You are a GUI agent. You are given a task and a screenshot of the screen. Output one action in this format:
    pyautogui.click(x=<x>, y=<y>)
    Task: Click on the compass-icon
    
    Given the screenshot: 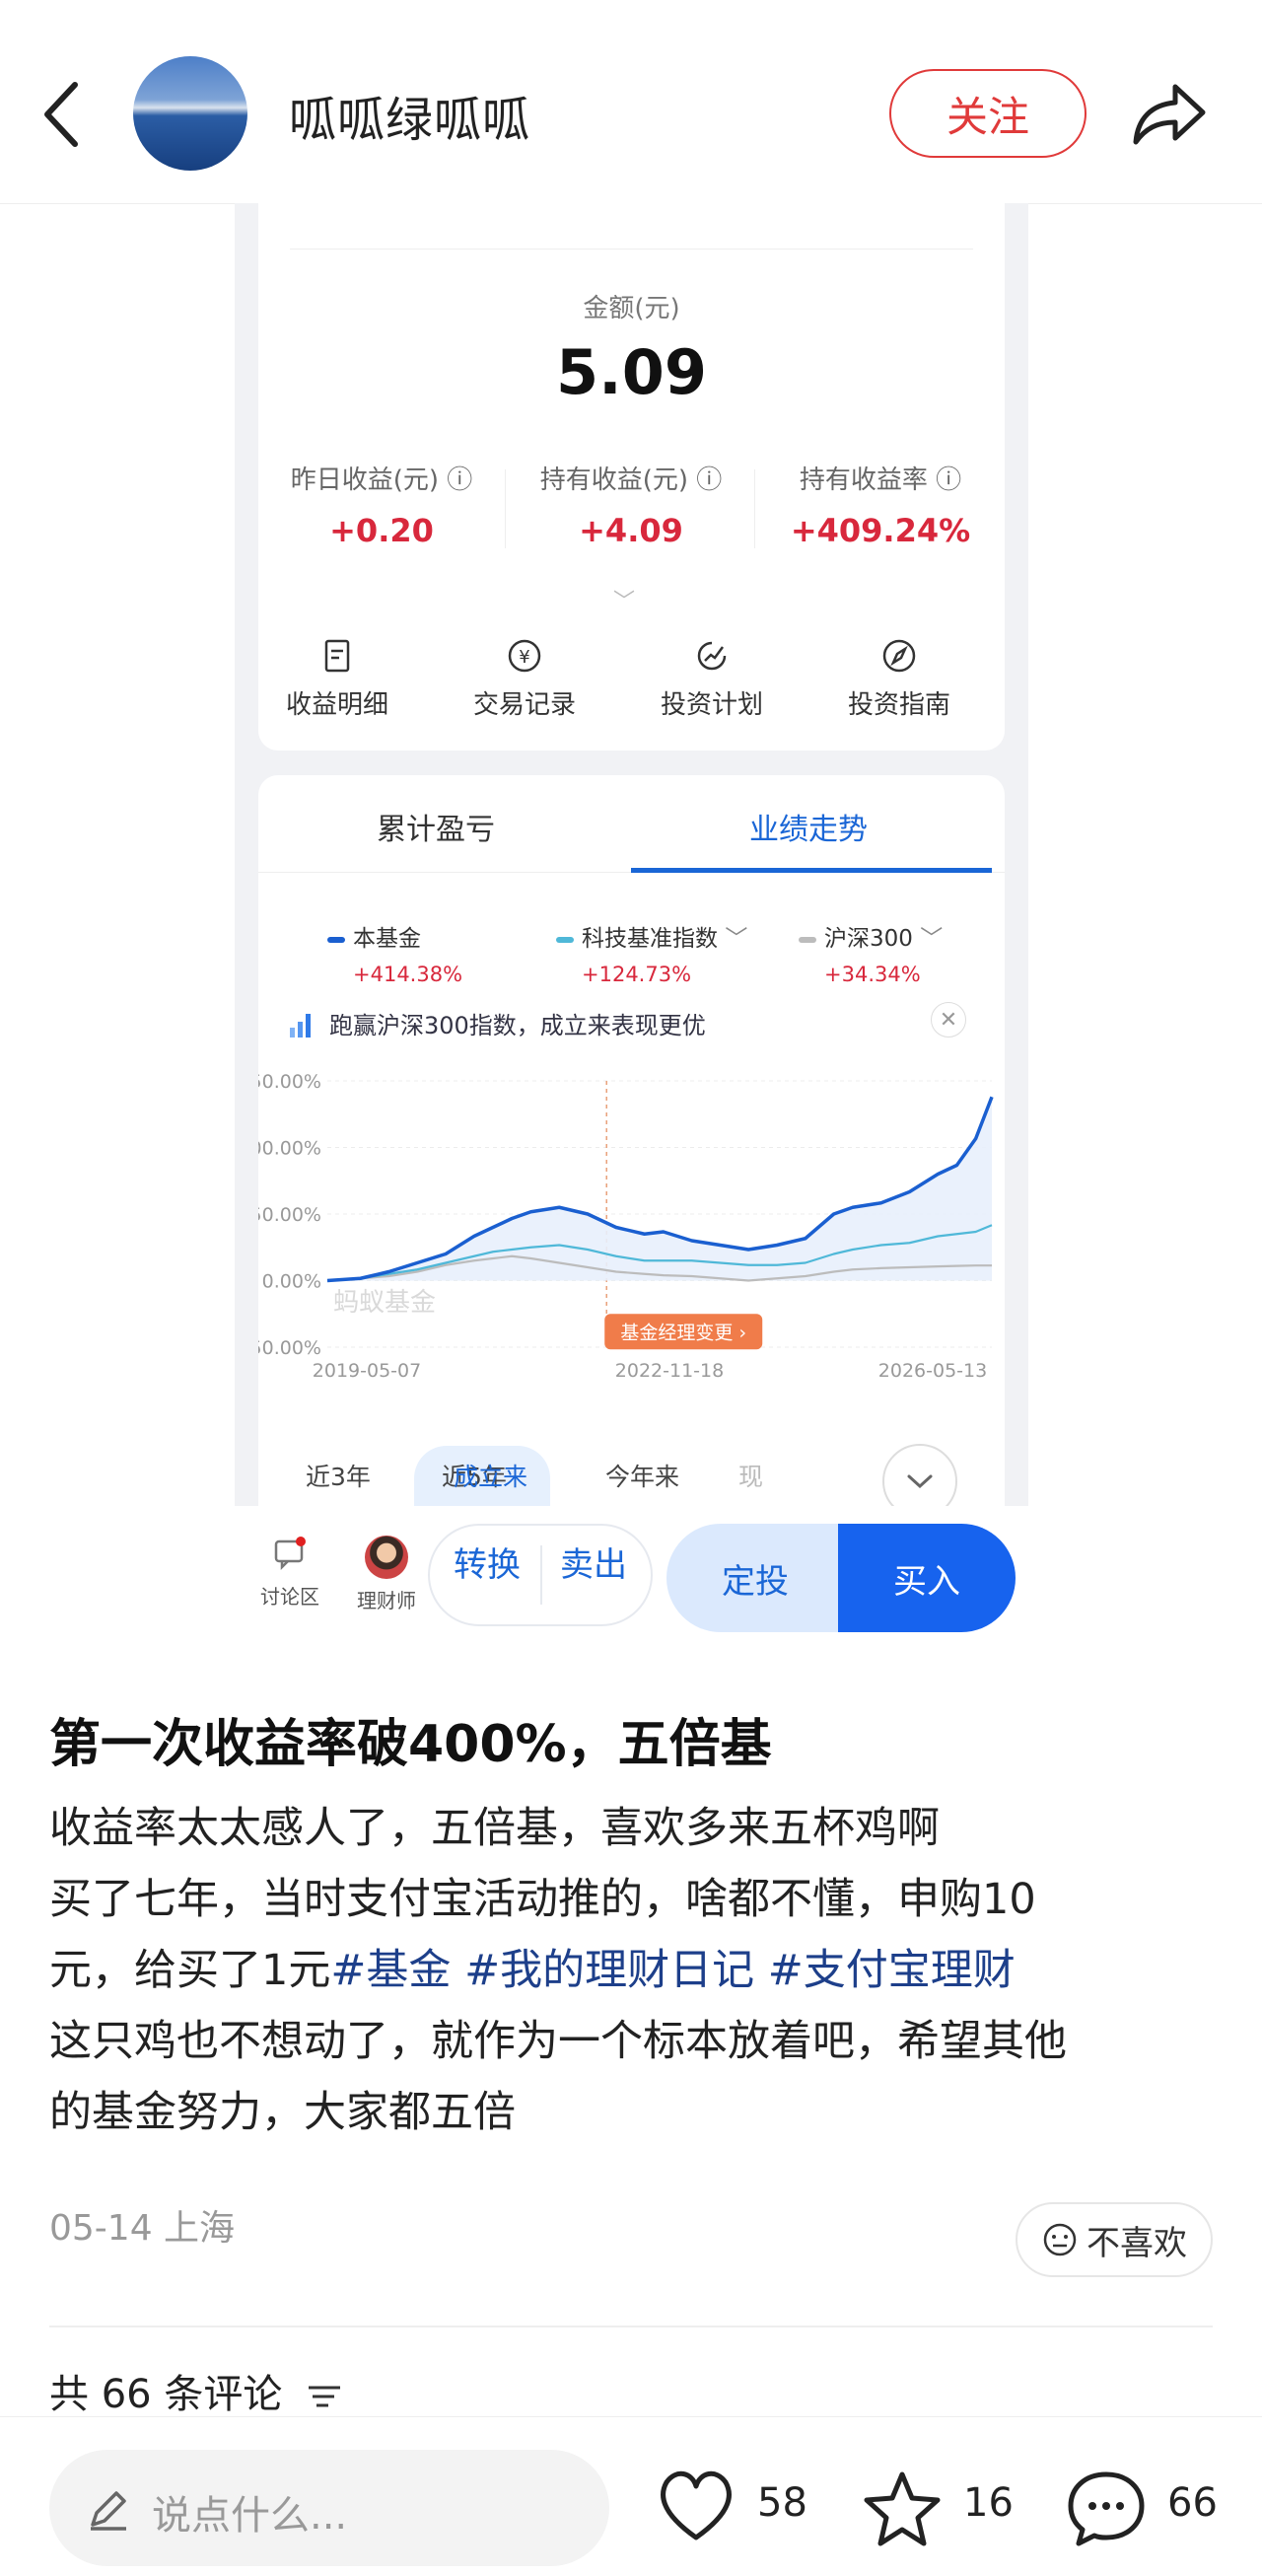 What is the action you would take?
    pyautogui.click(x=899, y=656)
    